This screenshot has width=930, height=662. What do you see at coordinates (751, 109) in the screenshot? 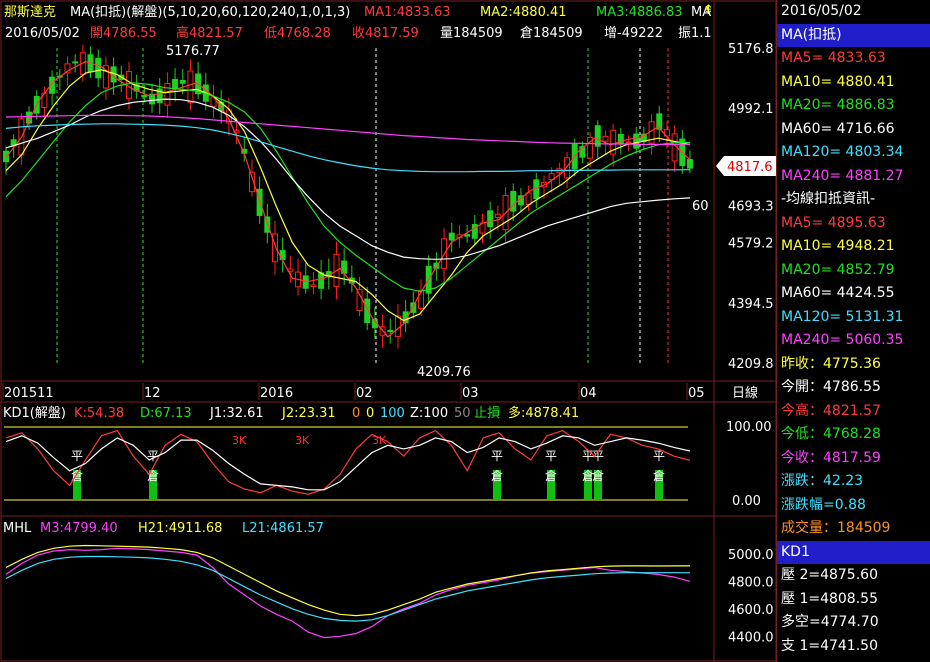
I see `price-tick-label: 4992.1` at bounding box center [751, 109].